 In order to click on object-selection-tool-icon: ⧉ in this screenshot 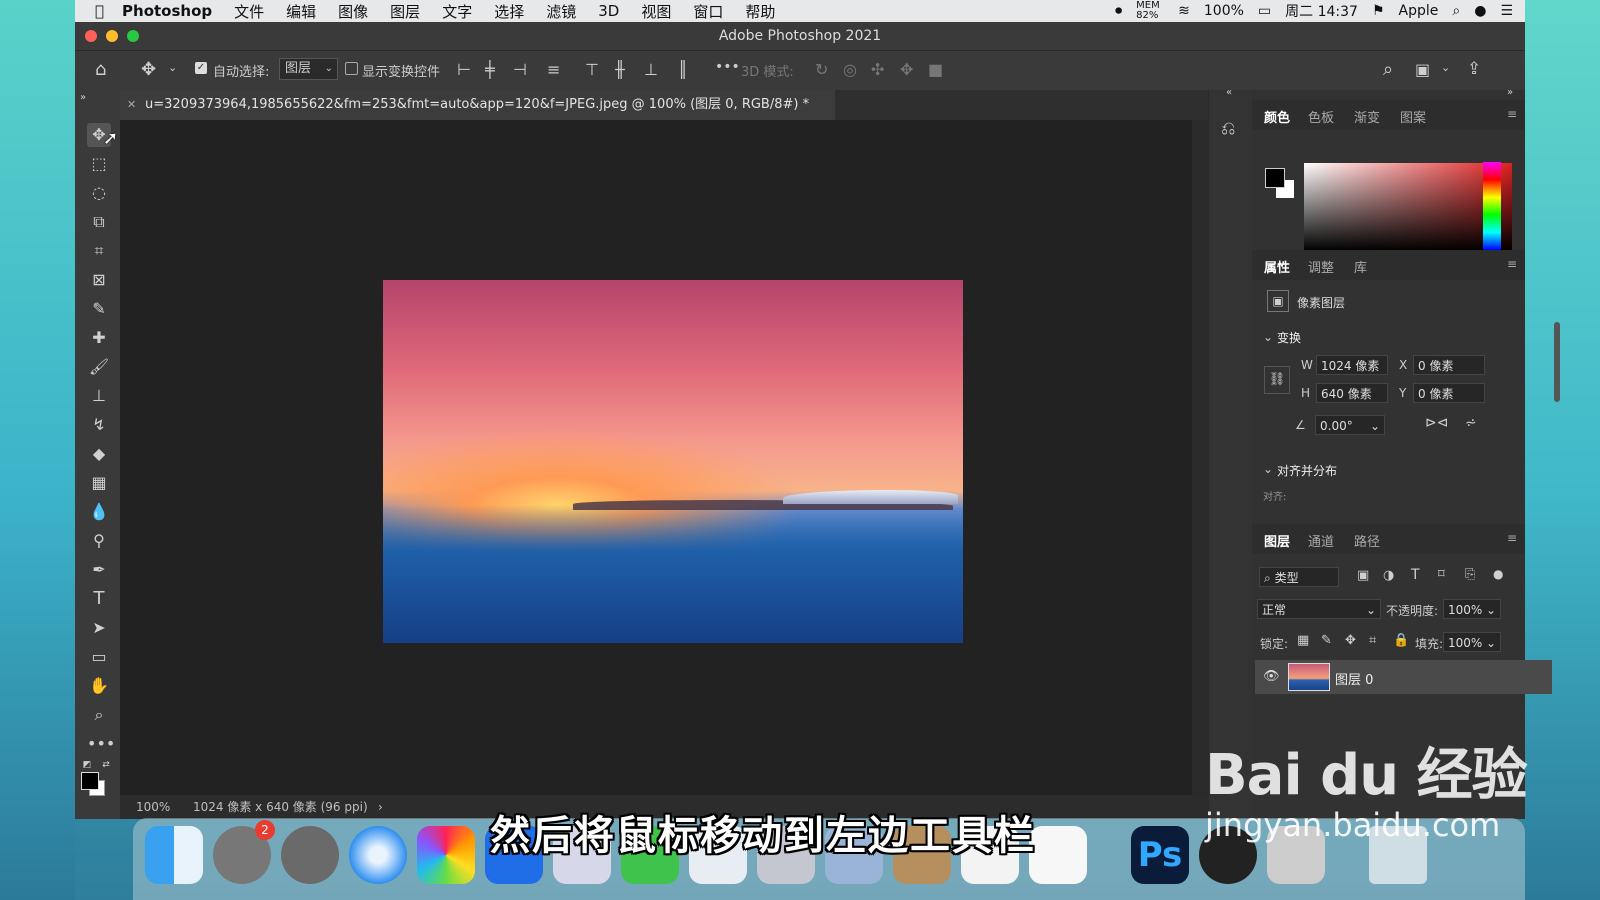, I will do `click(99, 222)`.